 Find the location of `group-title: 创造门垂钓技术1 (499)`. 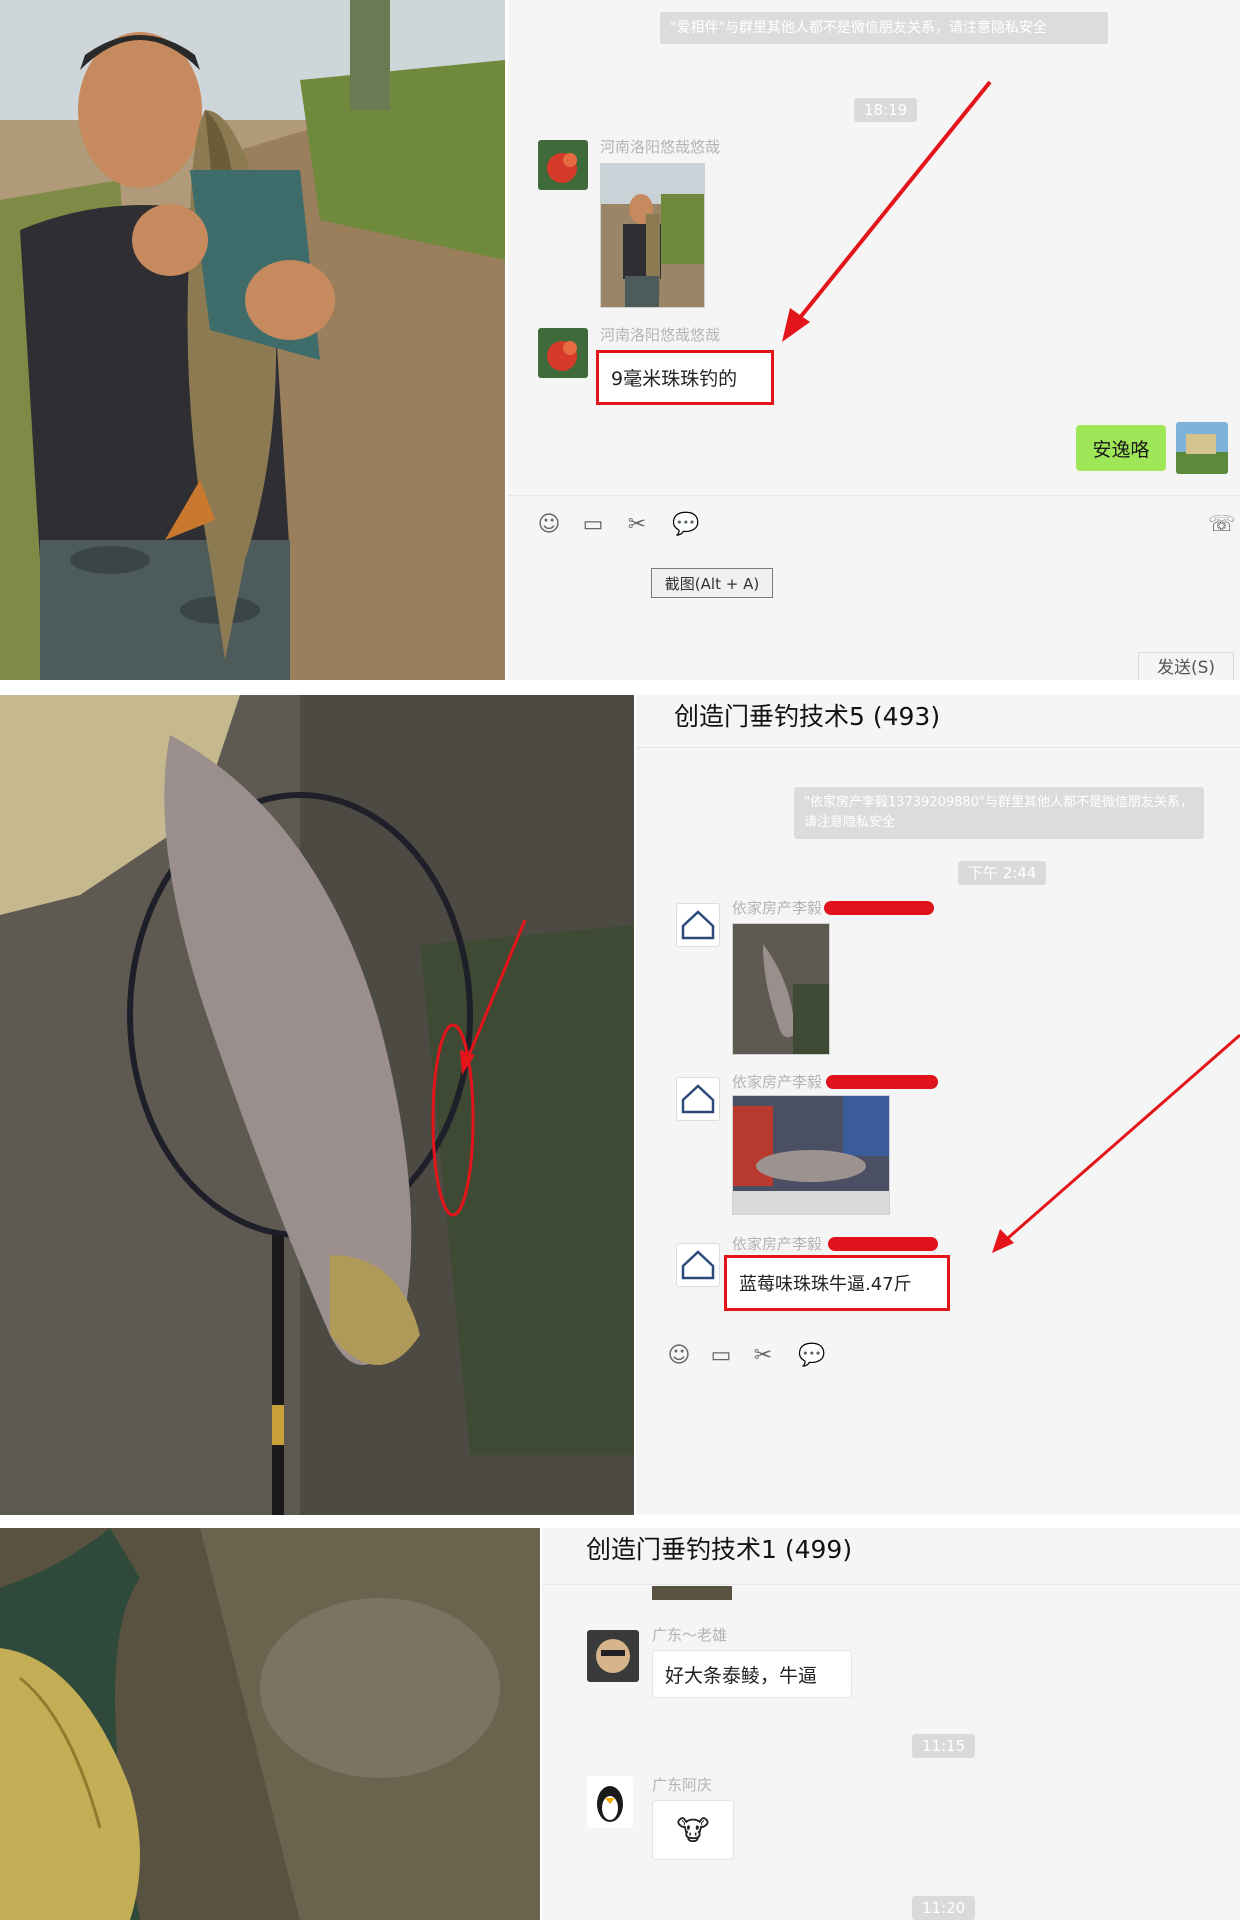

group-title: 创造门垂钓技术1 (499) is located at coordinates (719, 1549).